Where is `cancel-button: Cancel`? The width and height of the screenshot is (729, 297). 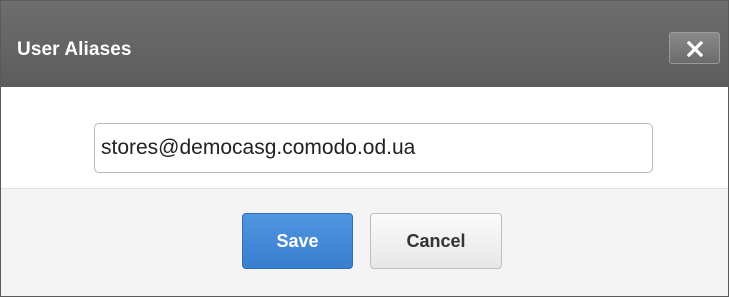 cancel-button: Cancel is located at coordinates (436, 241).